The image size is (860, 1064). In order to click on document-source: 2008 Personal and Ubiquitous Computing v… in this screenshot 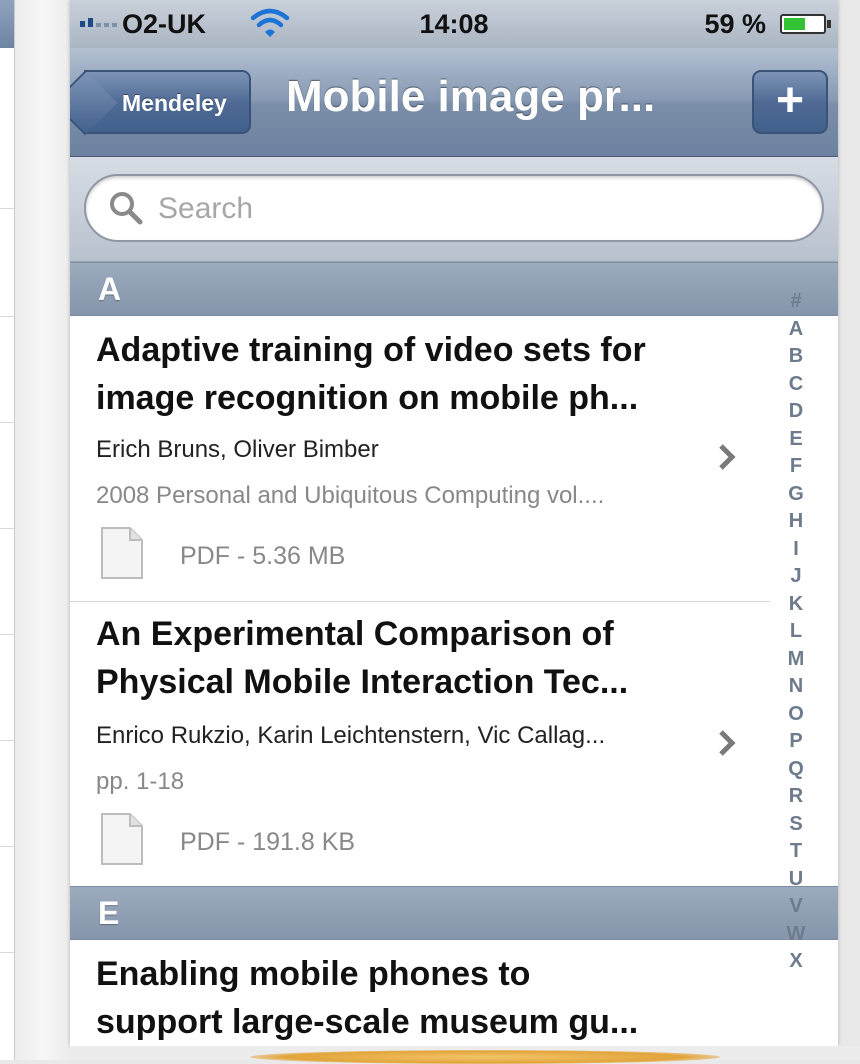, I will do `click(350, 495)`.